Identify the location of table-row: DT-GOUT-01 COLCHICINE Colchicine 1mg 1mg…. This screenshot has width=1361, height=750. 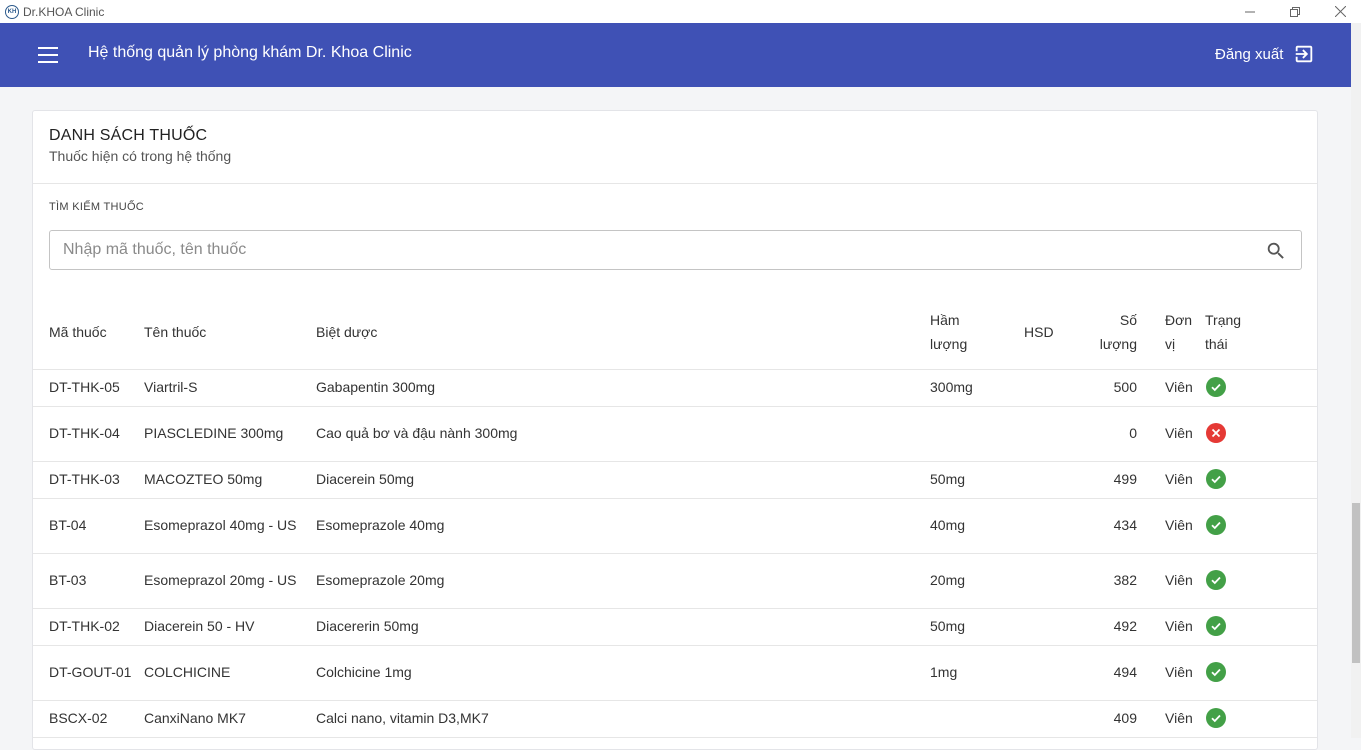
(675, 673).